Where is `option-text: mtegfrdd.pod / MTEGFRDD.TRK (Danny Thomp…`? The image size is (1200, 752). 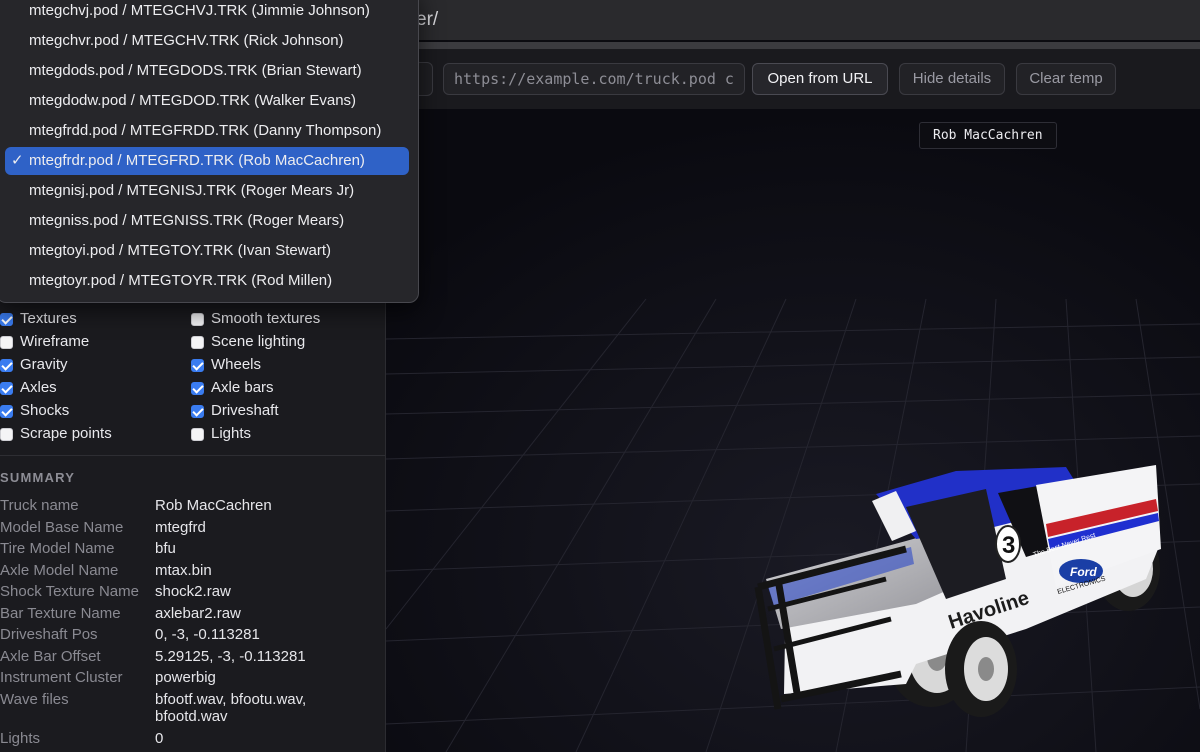
option-text: mtegfrdd.pod / MTEGFRDD.TRK (Danny Thomp… is located at coordinates (205, 130).